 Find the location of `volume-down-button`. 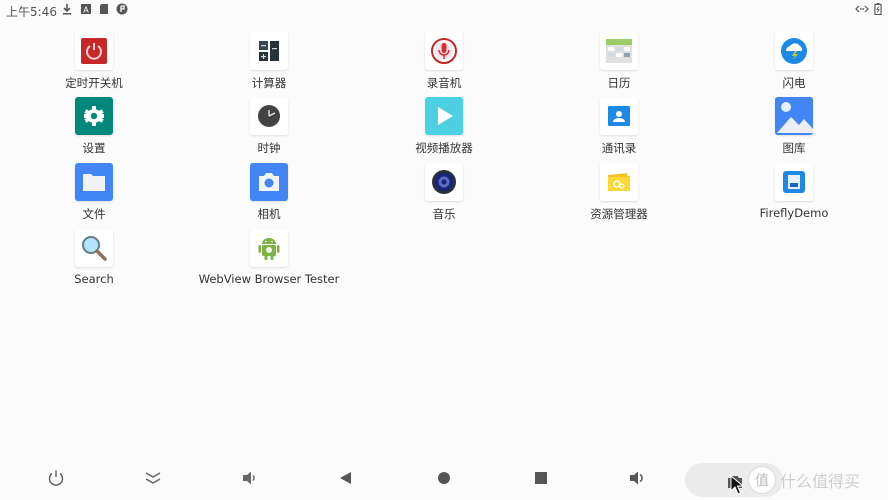

volume-down-button is located at coordinates (250, 478).